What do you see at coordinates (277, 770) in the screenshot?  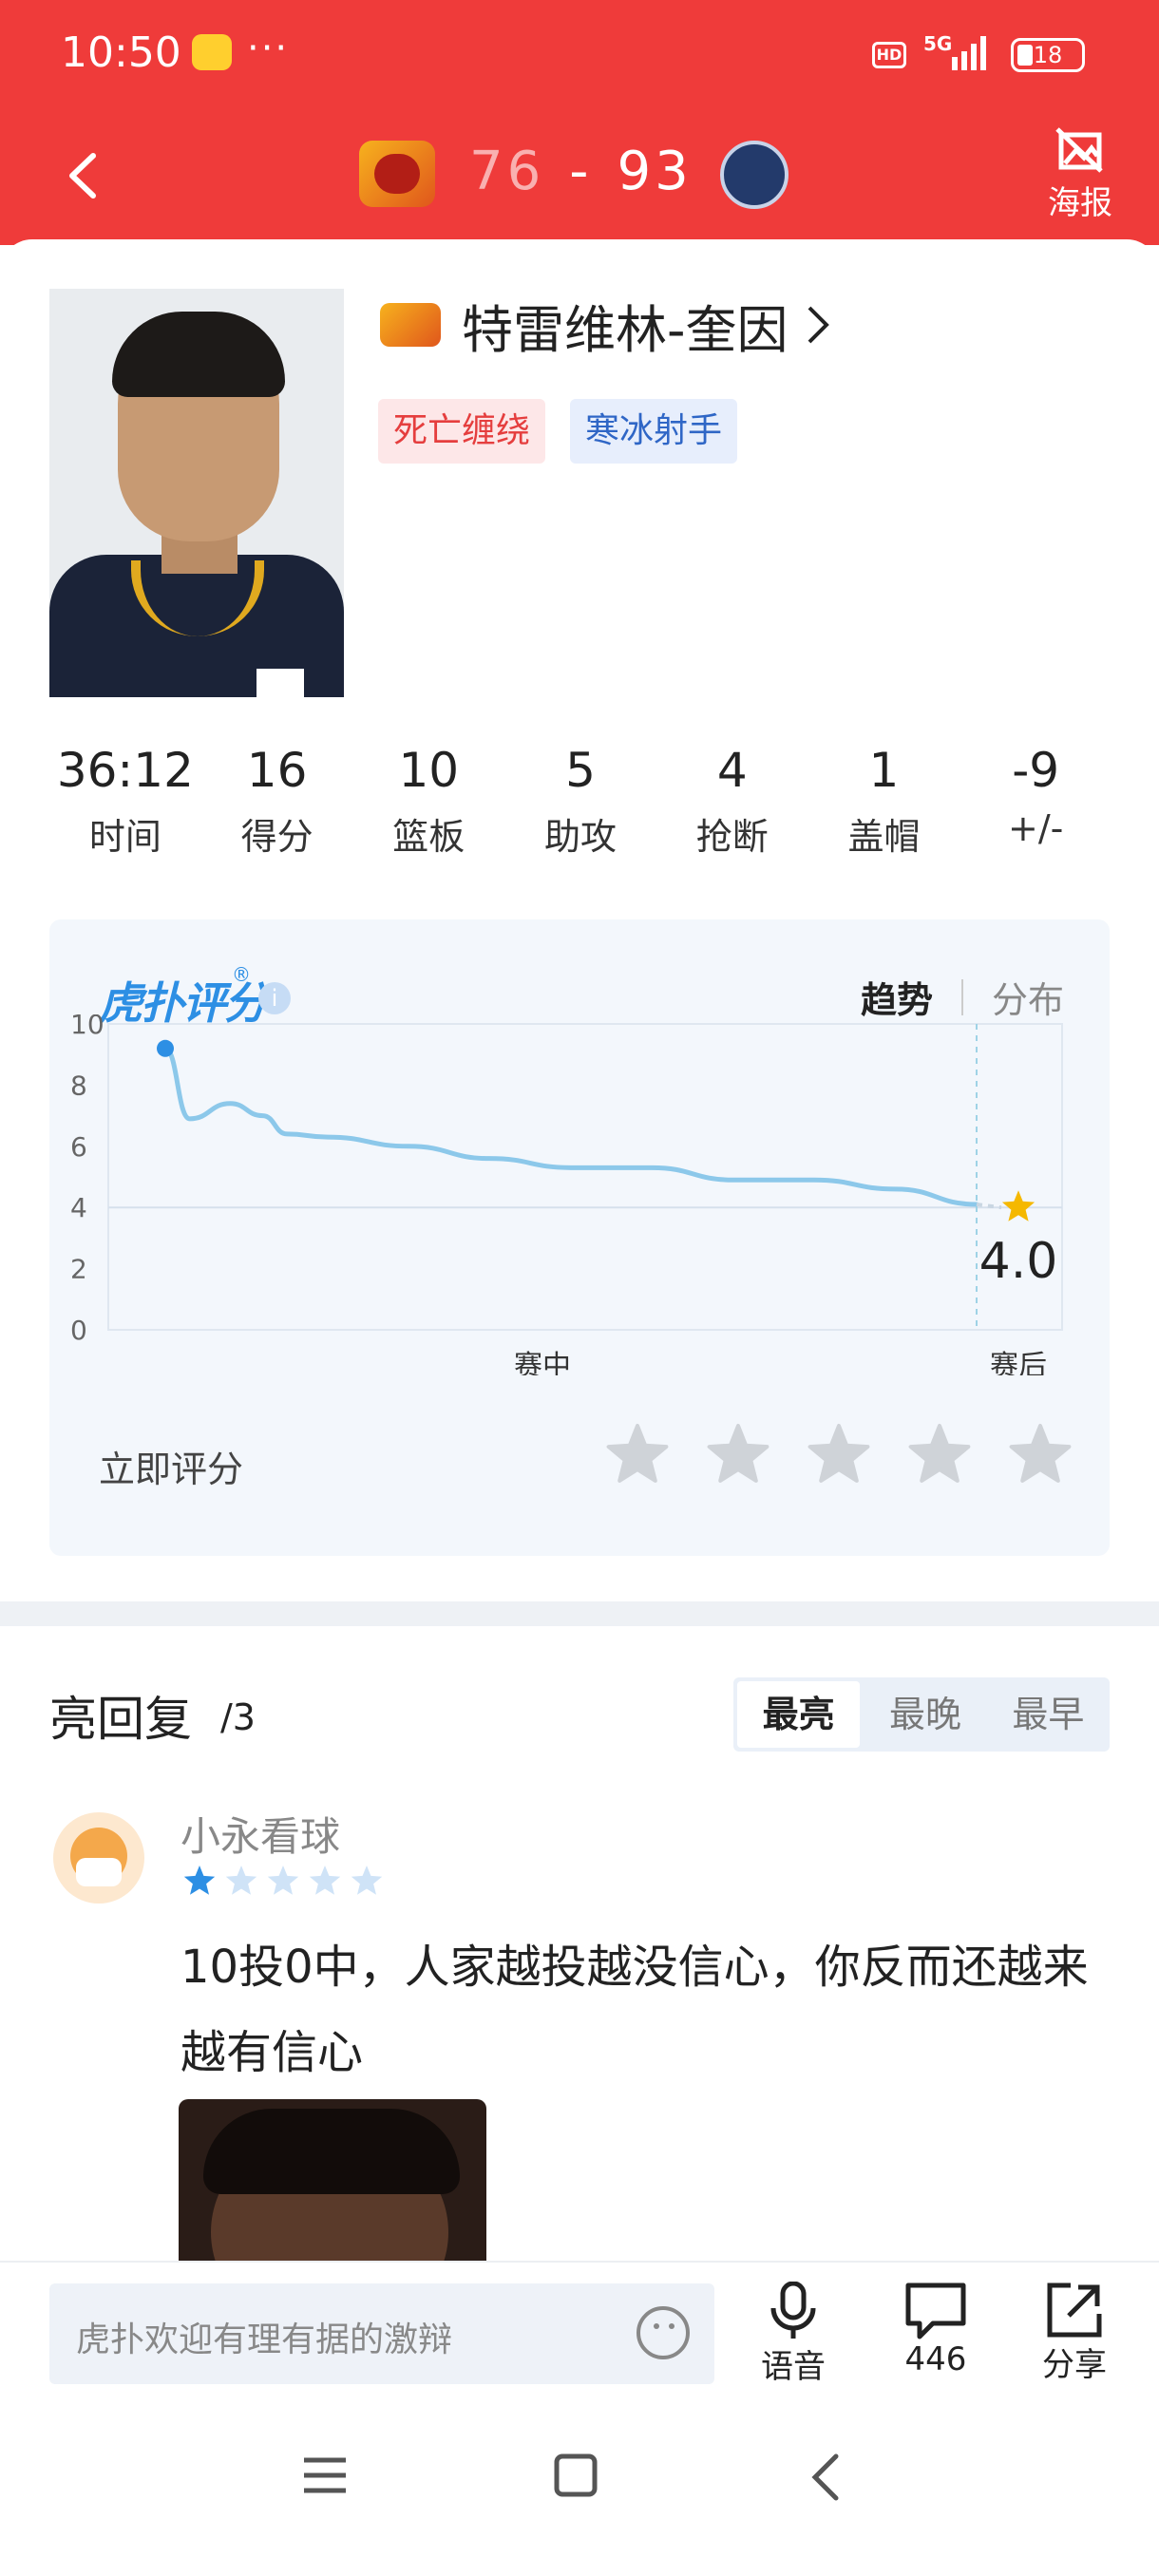 I see `stat-value: 16` at bounding box center [277, 770].